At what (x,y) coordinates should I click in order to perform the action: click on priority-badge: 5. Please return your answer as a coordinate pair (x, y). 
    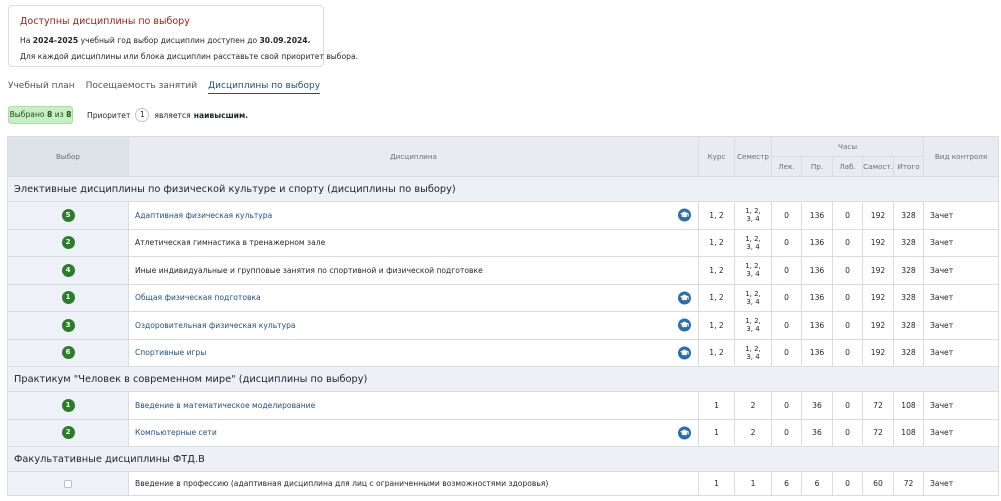
    Looking at the image, I should click on (68, 215).